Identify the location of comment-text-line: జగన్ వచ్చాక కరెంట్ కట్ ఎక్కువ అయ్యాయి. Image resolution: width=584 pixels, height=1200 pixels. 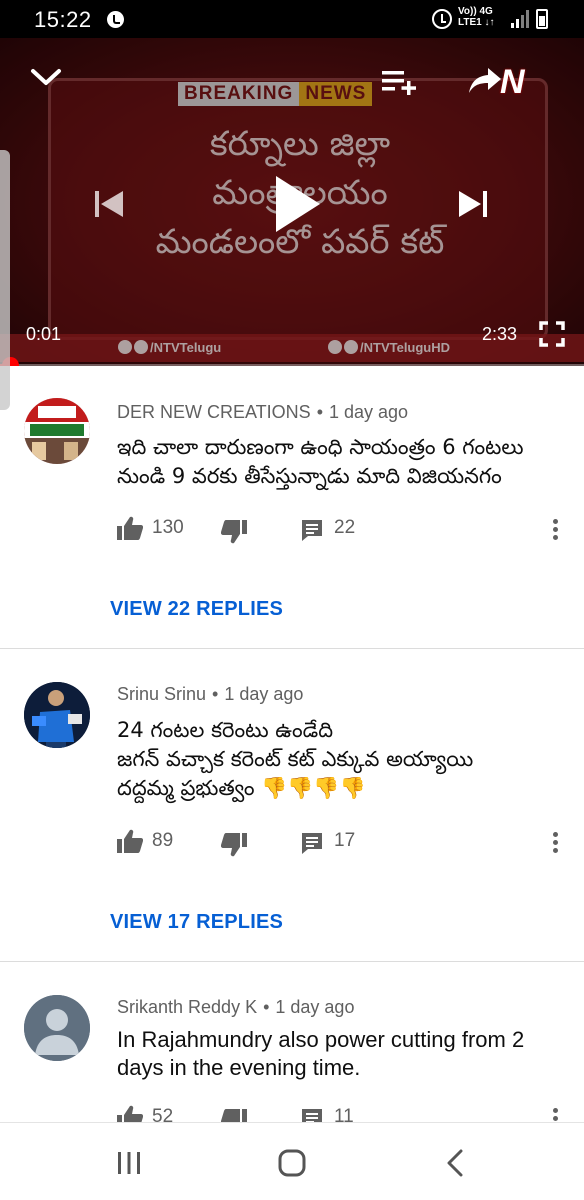
(295, 759).